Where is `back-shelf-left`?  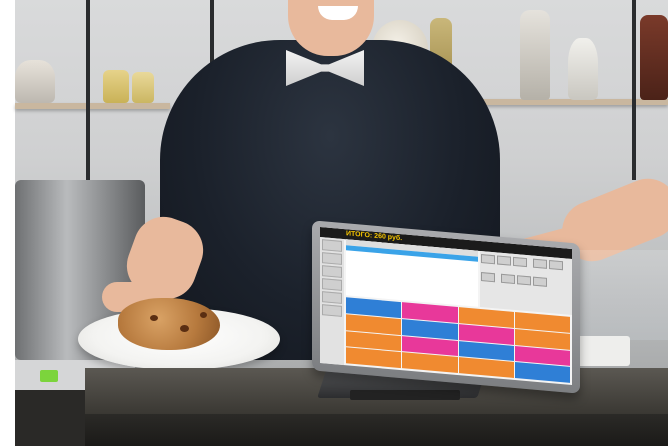 back-shelf-left is located at coordinates (92, 106).